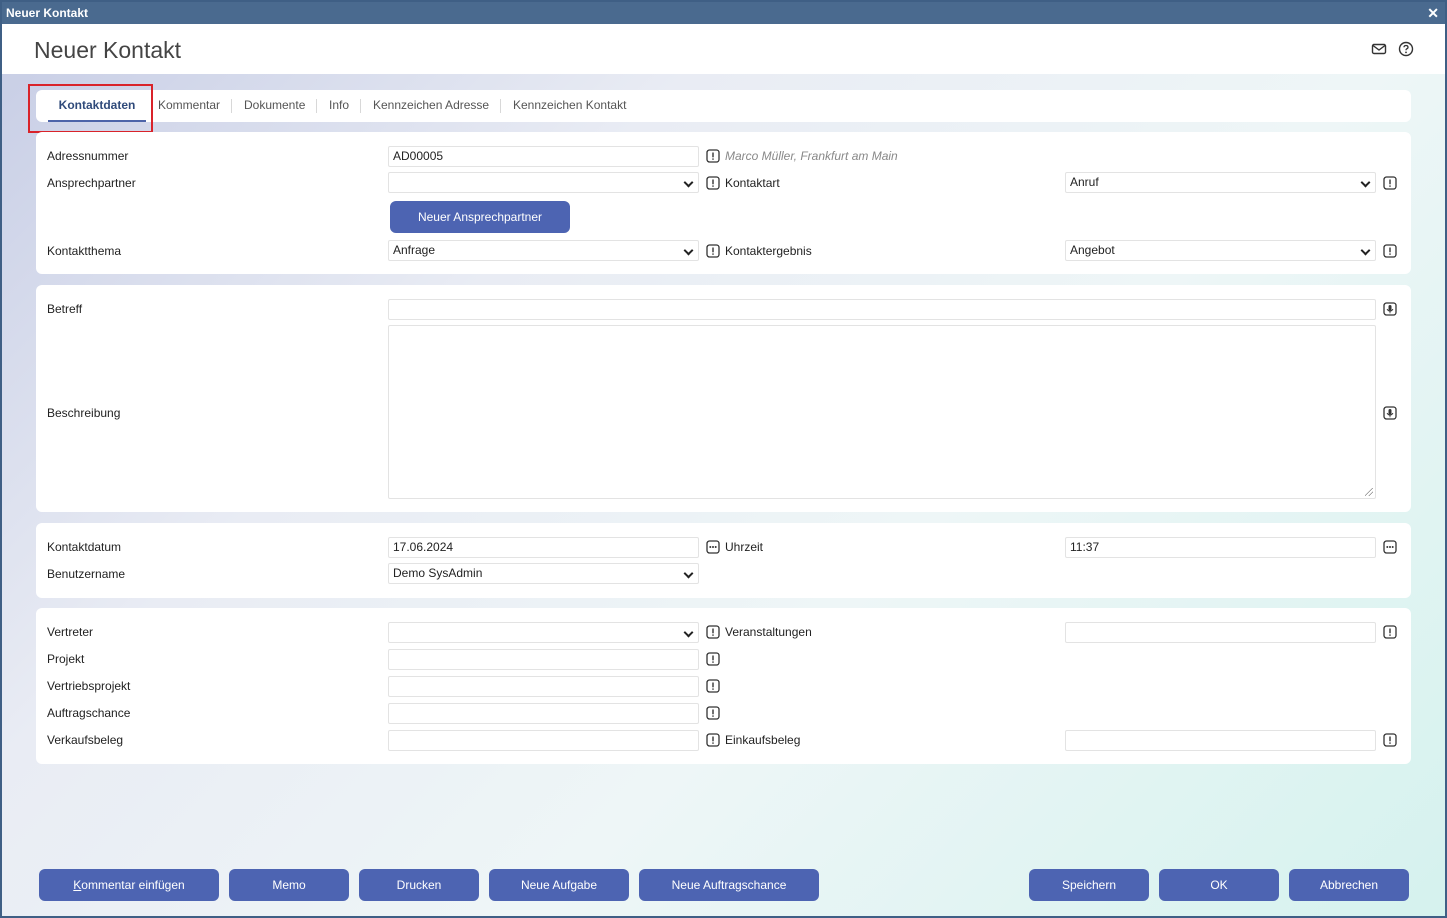  What do you see at coordinates (543, 740) in the screenshot?
I see `verkaufsbeleg-input` at bounding box center [543, 740].